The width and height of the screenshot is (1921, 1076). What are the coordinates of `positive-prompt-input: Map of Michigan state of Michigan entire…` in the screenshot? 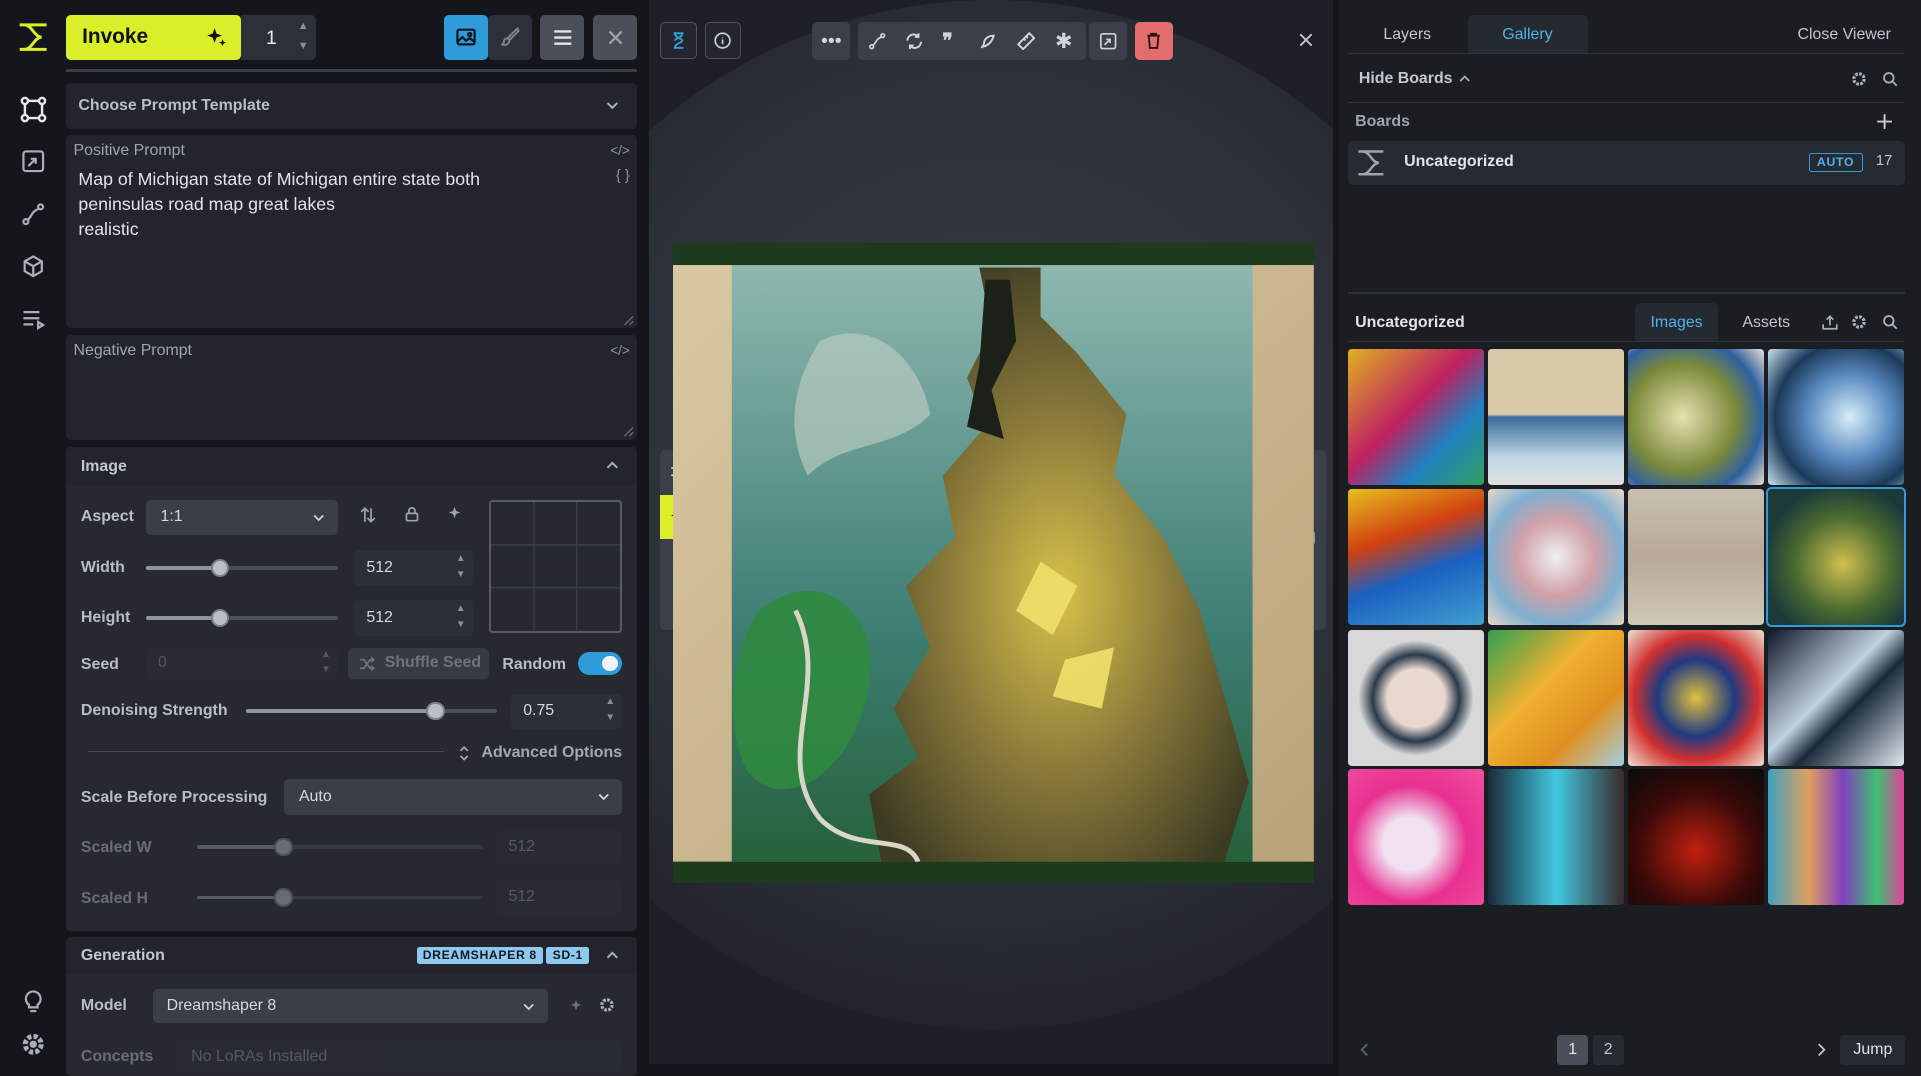 It's located at (323, 204).